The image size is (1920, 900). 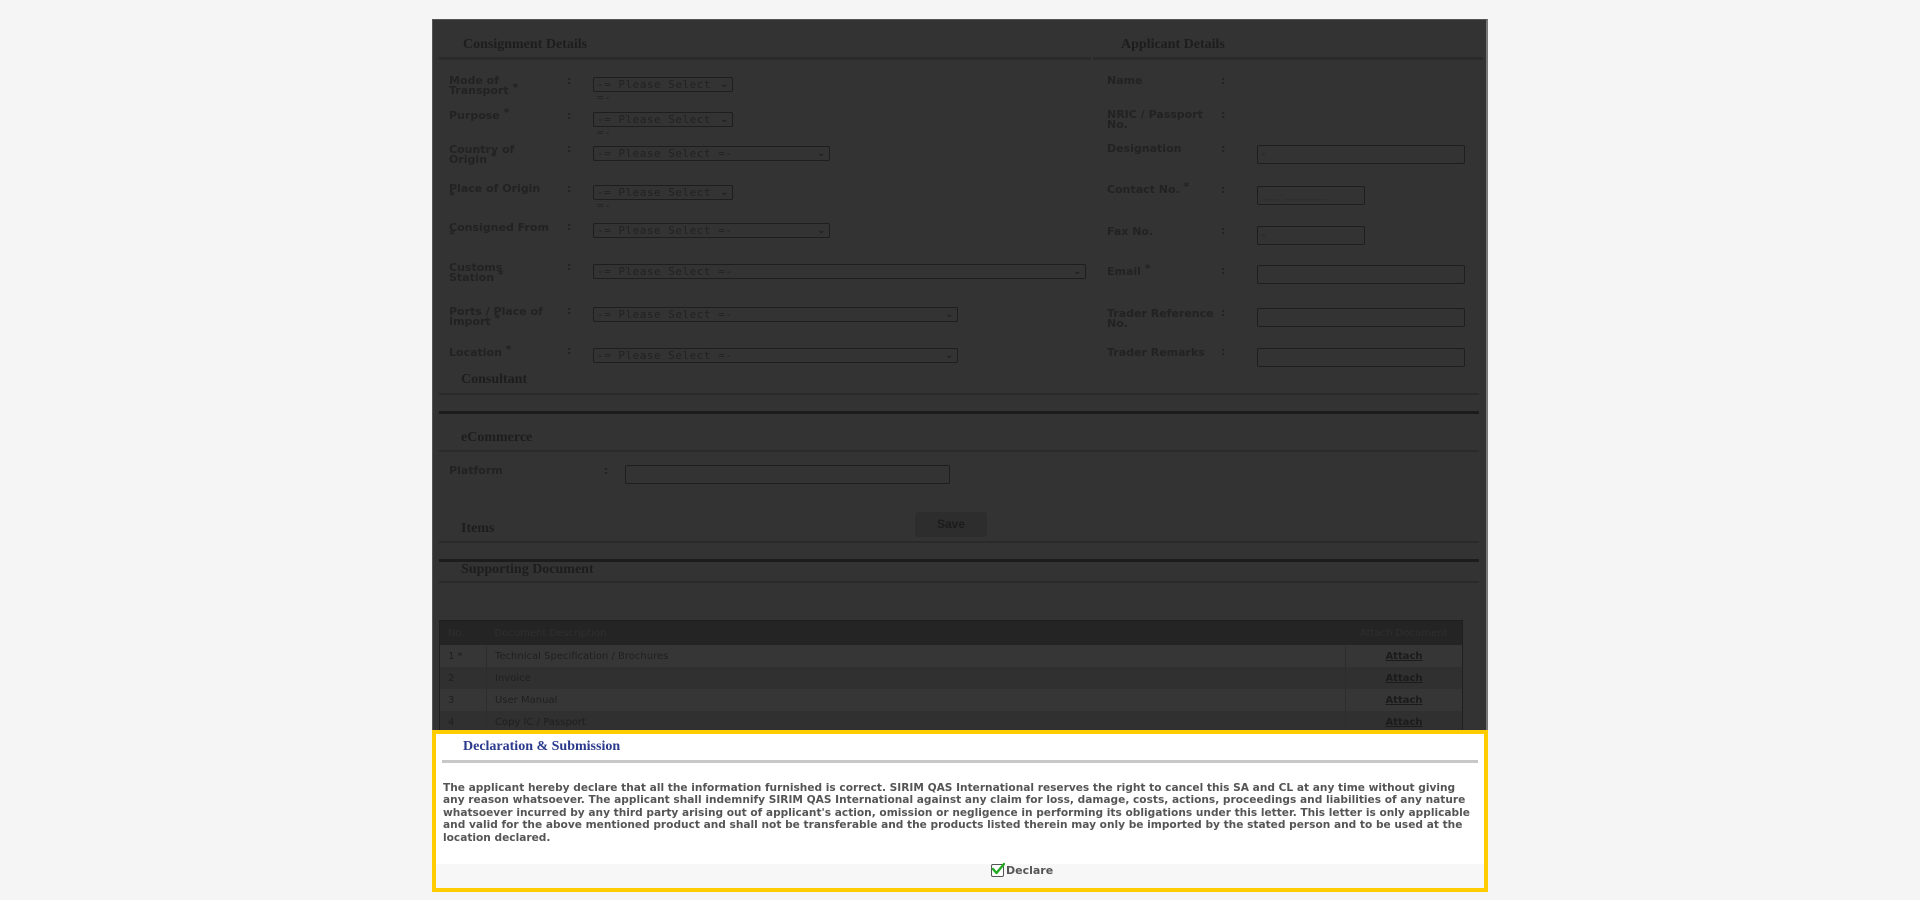 I want to click on fax-no-input: -, so click(x=1311, y=235).